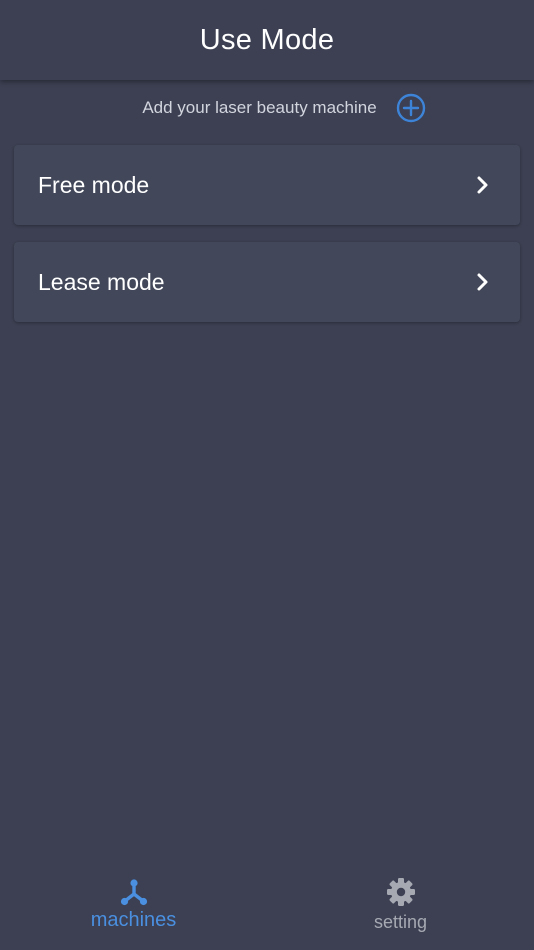 This screenshot has height=950, width=534. Describe the element at coordinates (267, 282) in the screenshot. I see `lease-mode-item: Lease mode` at that location.